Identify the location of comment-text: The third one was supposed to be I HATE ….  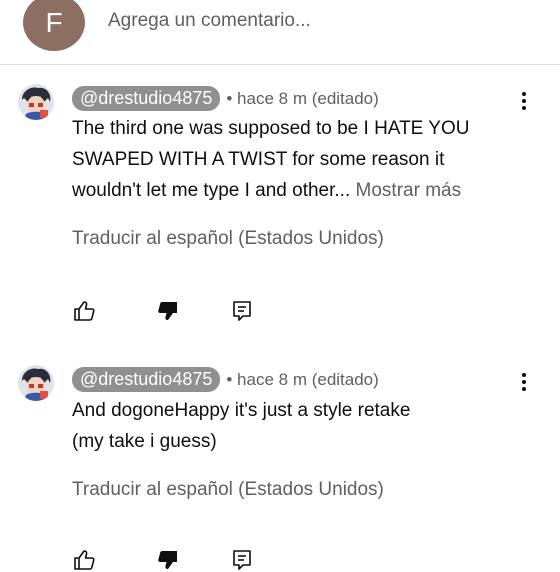
(307, 159).